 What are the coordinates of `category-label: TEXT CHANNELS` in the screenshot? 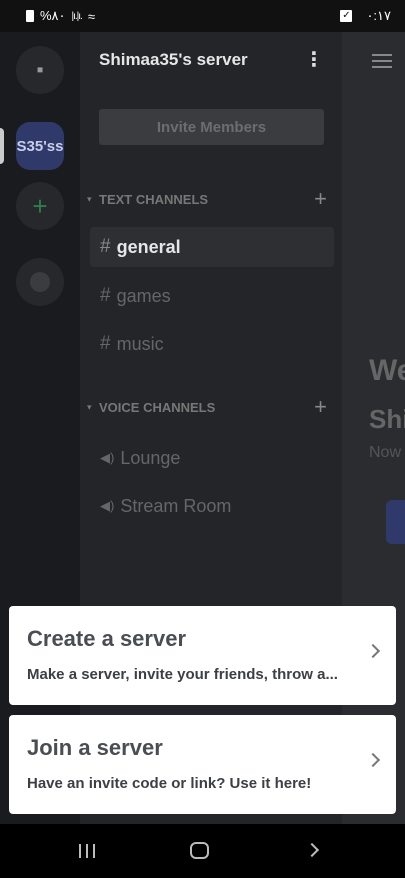 It's located at (154, 199).